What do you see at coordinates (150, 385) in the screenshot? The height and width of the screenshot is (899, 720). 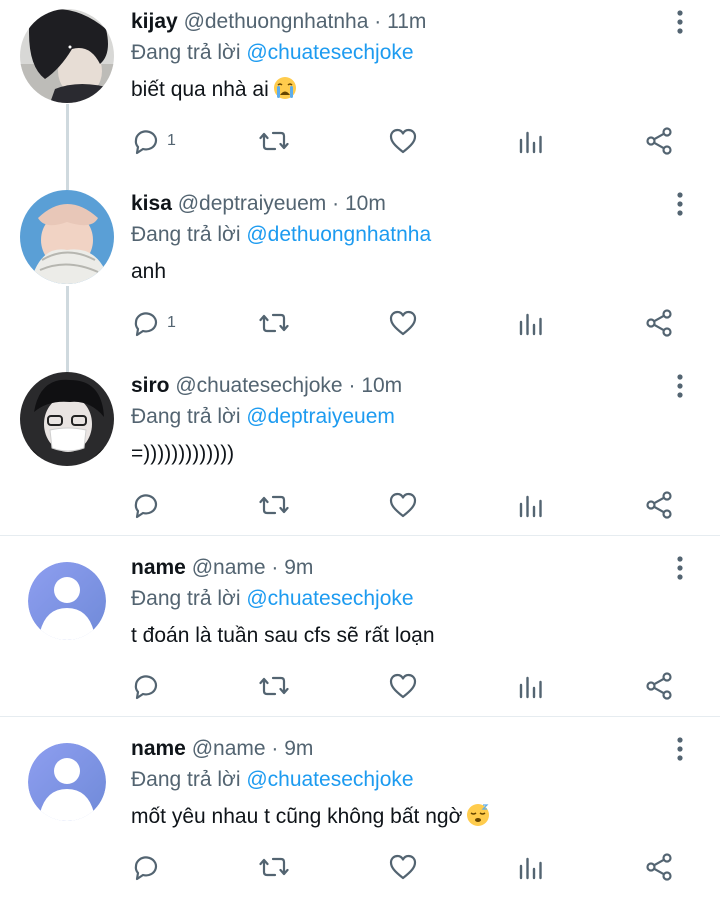 I see `display-name: siro` at bounding box center [150, 385].